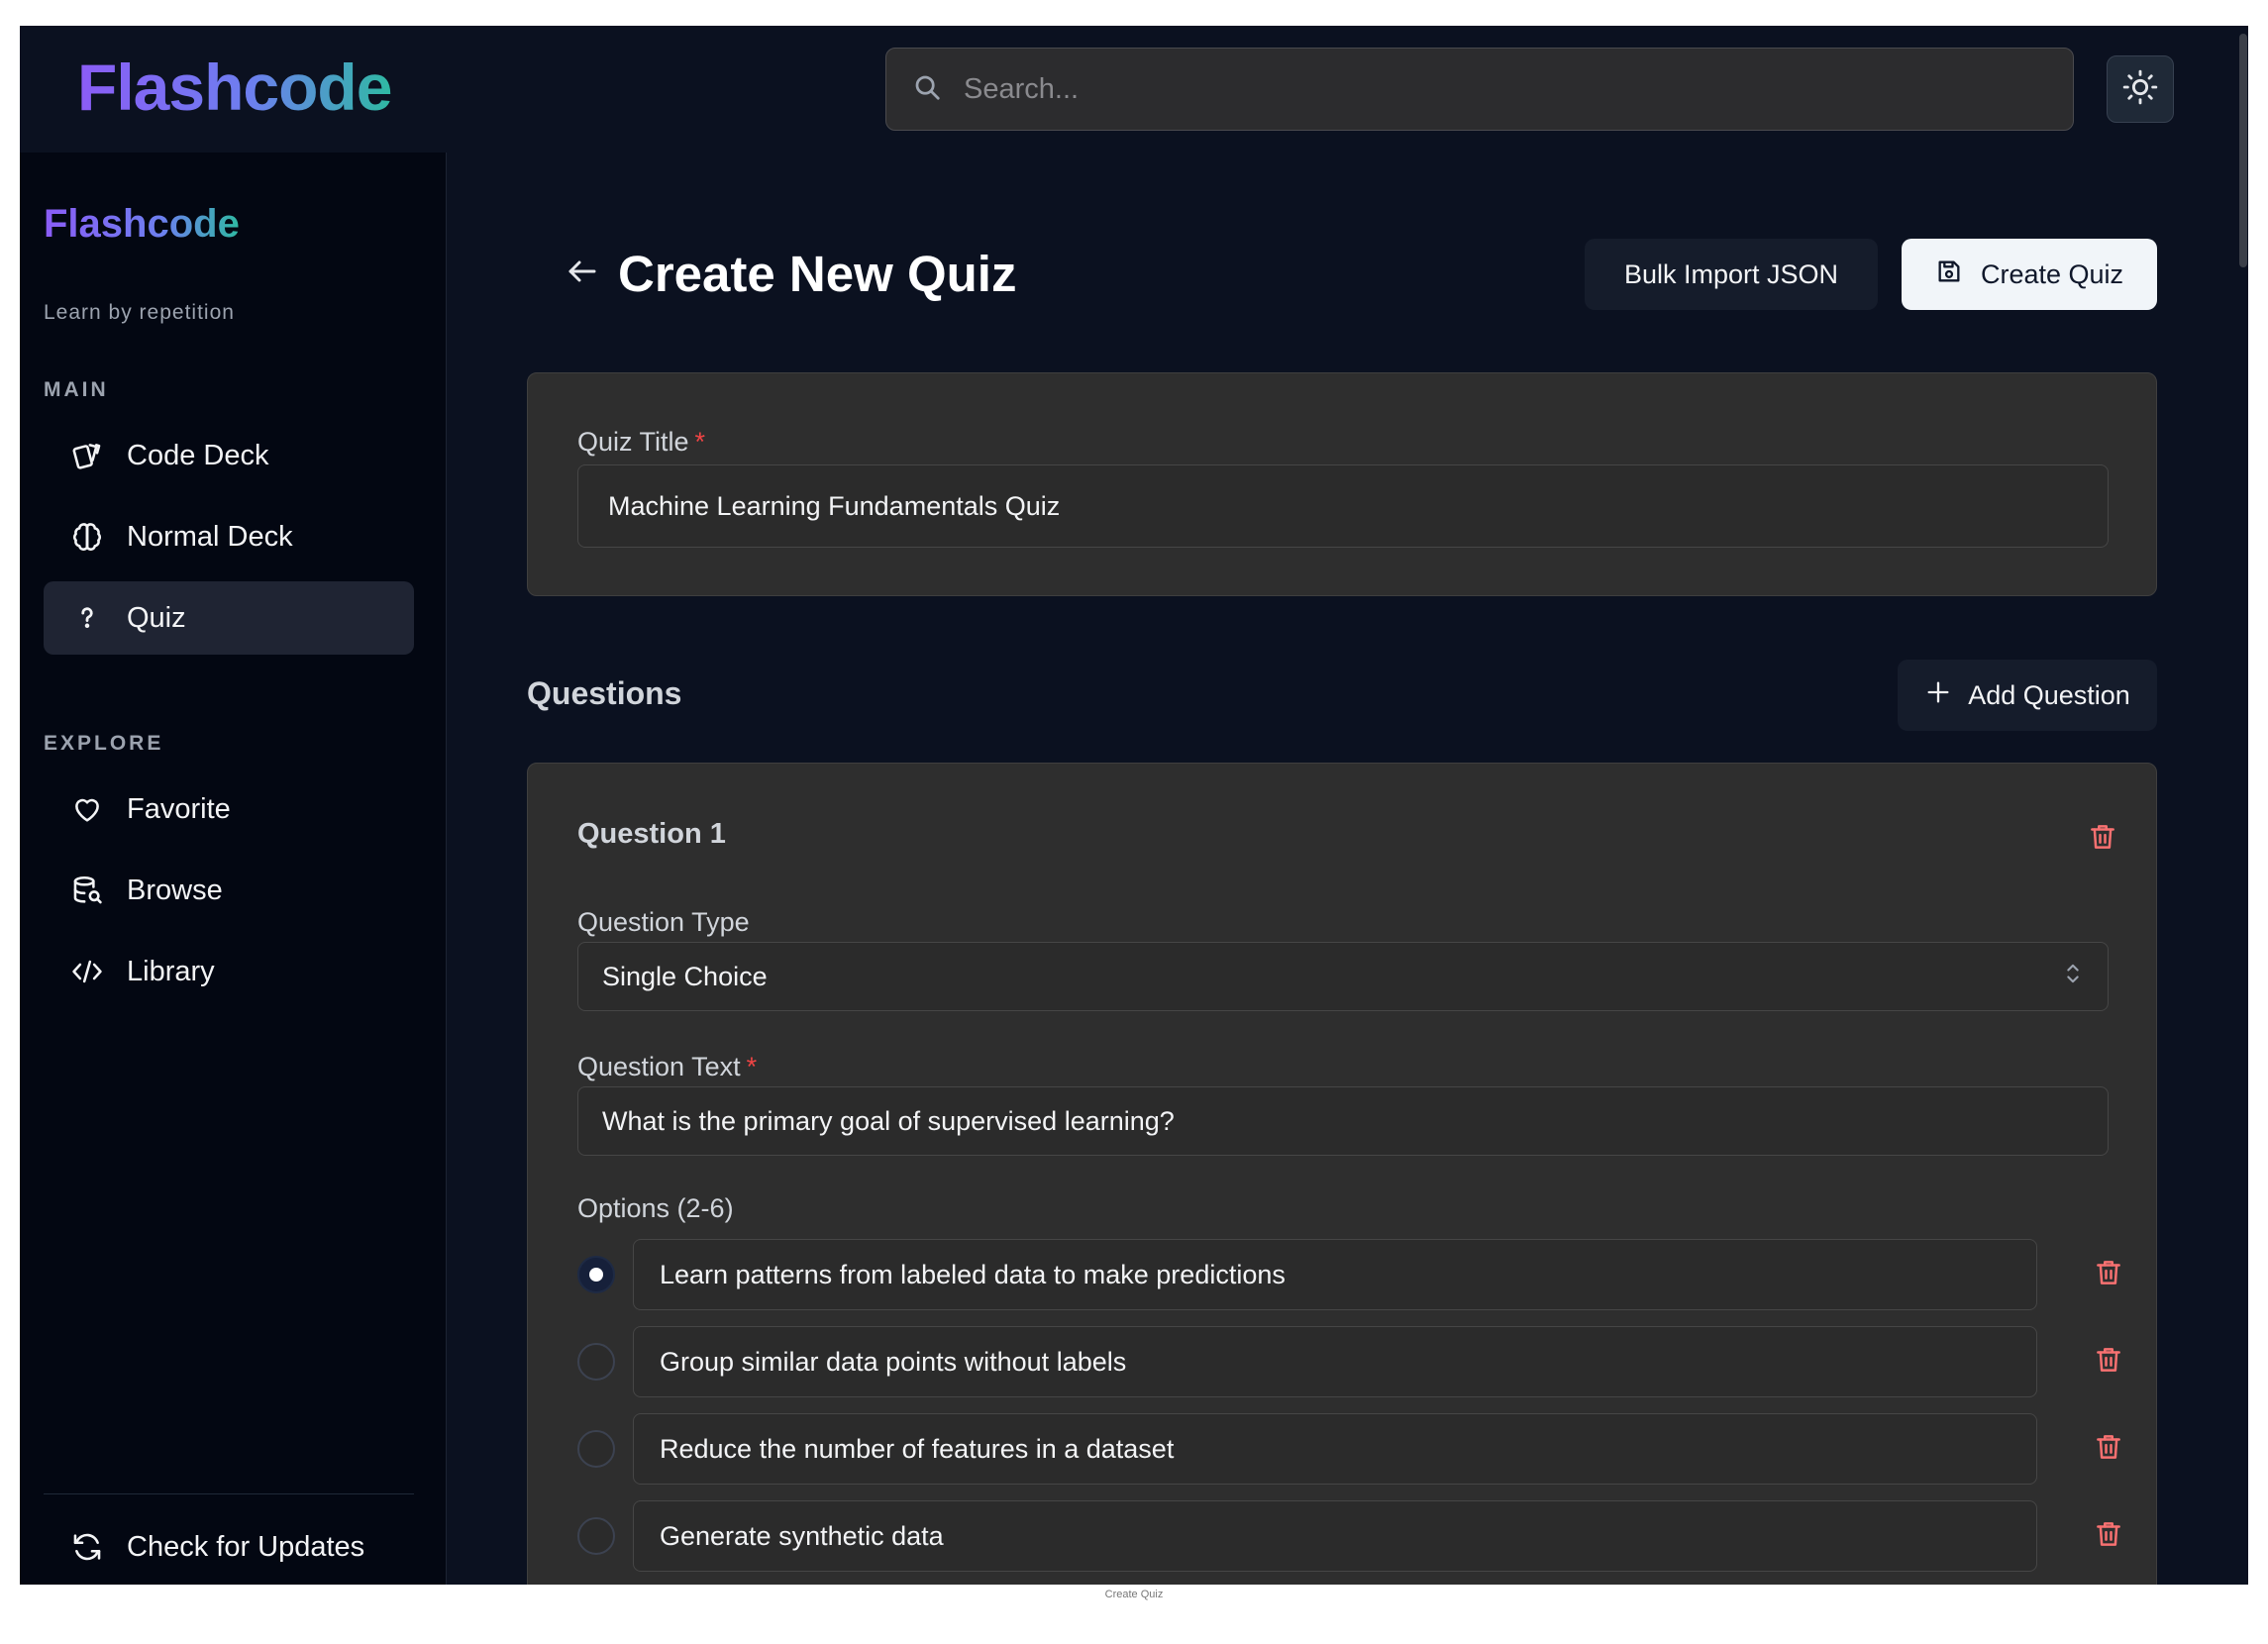  Describe the element at coordinates (87, 455) in the screenshot. I see `cards-icon` at that location.